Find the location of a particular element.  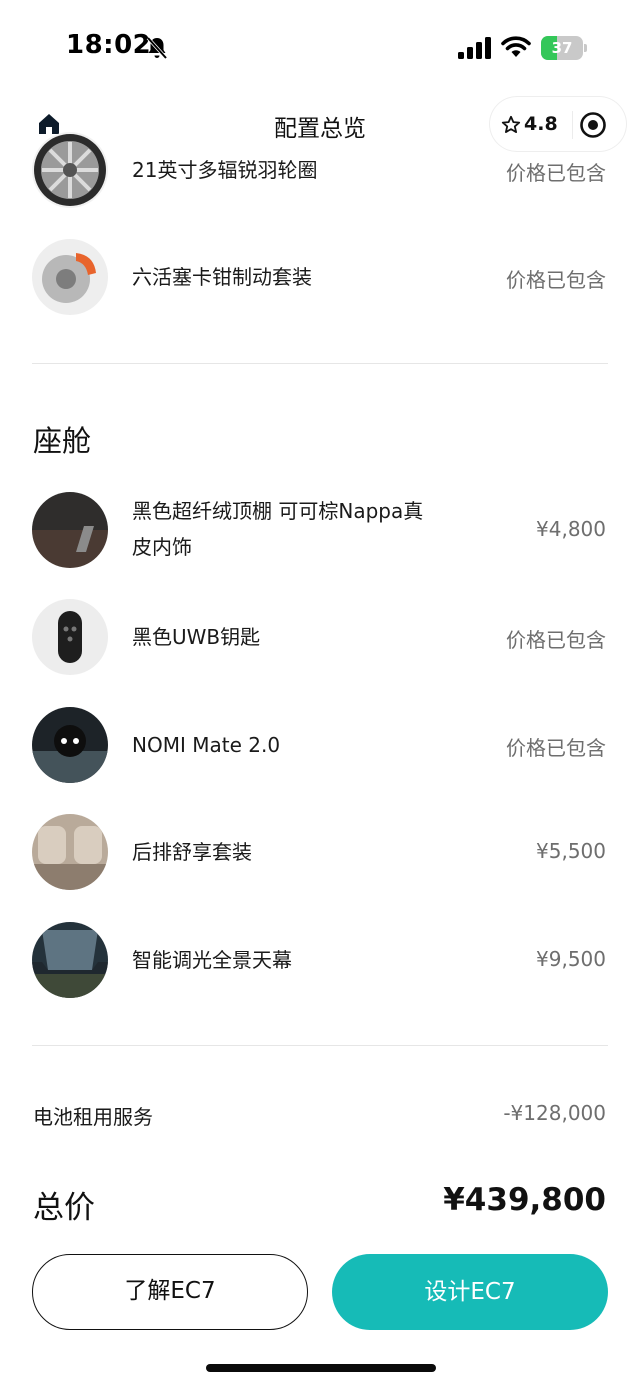

list-item-nomi: NOMI Mate 2.0 价格已包含 is located at coordinates (320, 750).